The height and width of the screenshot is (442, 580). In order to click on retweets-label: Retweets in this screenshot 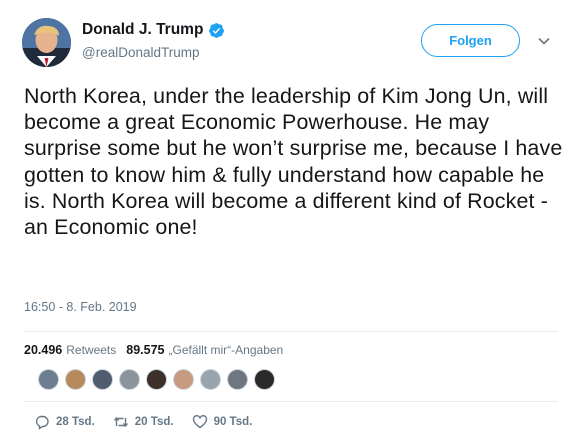, I will do `click(91, 350)`.